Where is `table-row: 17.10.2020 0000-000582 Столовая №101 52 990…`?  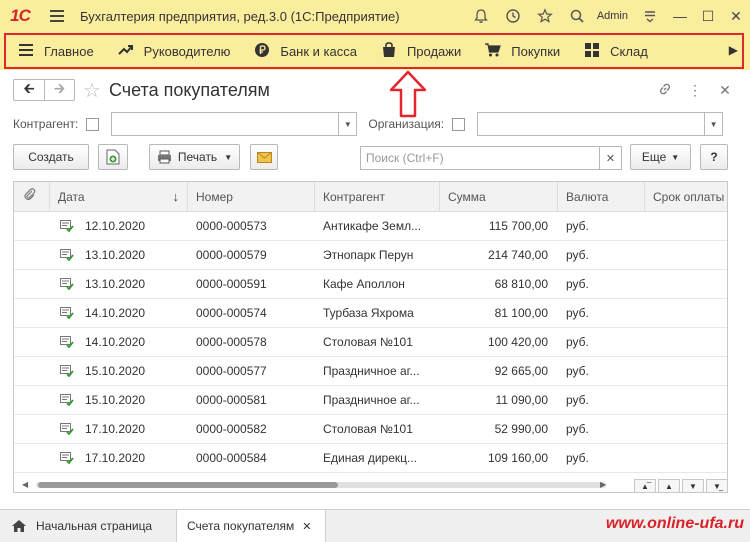
table-row: 17.10.2020 0000-000582 Столовая №101 52 990… is located at coordinates (370, 429).